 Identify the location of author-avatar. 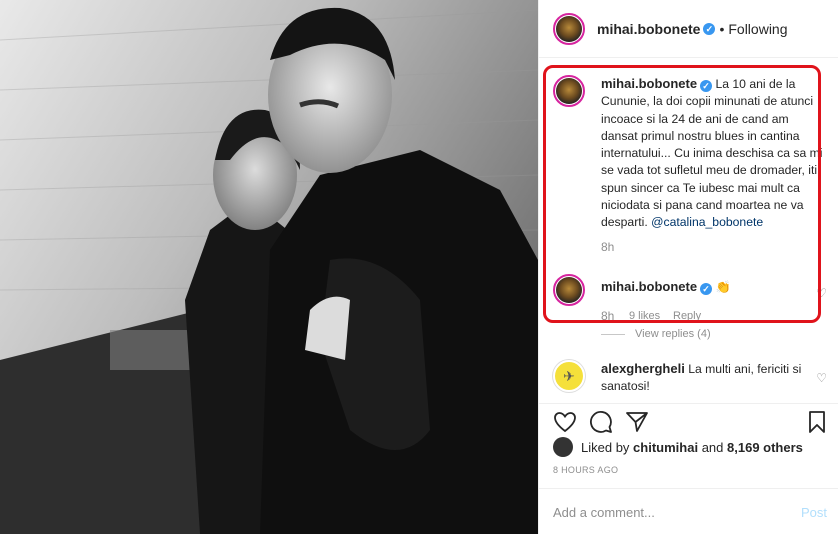
(569, 28).